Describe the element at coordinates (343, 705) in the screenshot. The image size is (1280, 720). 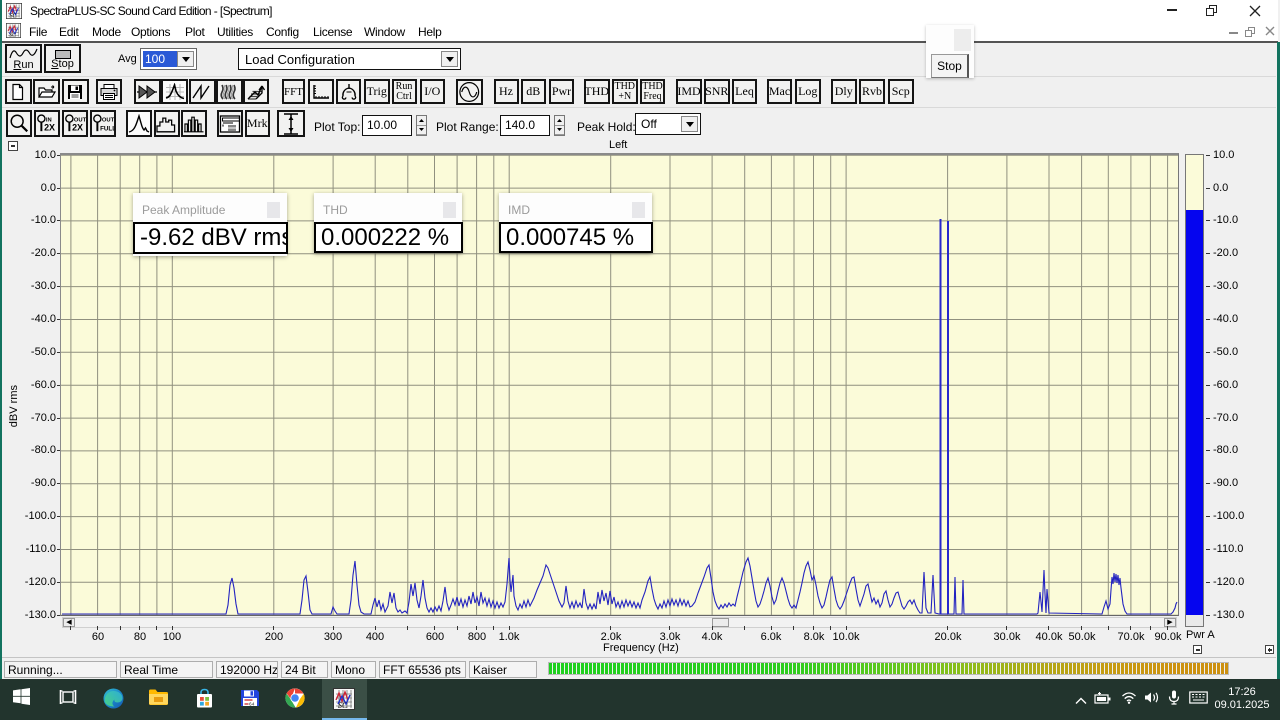
I see `svg-text: SC` at that location.